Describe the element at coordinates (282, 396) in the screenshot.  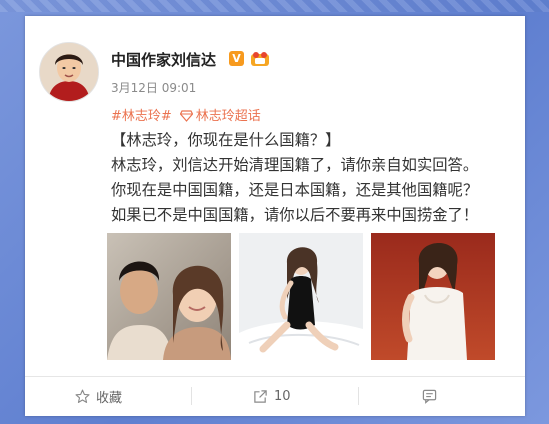
I see `share-count: 10` at that location.